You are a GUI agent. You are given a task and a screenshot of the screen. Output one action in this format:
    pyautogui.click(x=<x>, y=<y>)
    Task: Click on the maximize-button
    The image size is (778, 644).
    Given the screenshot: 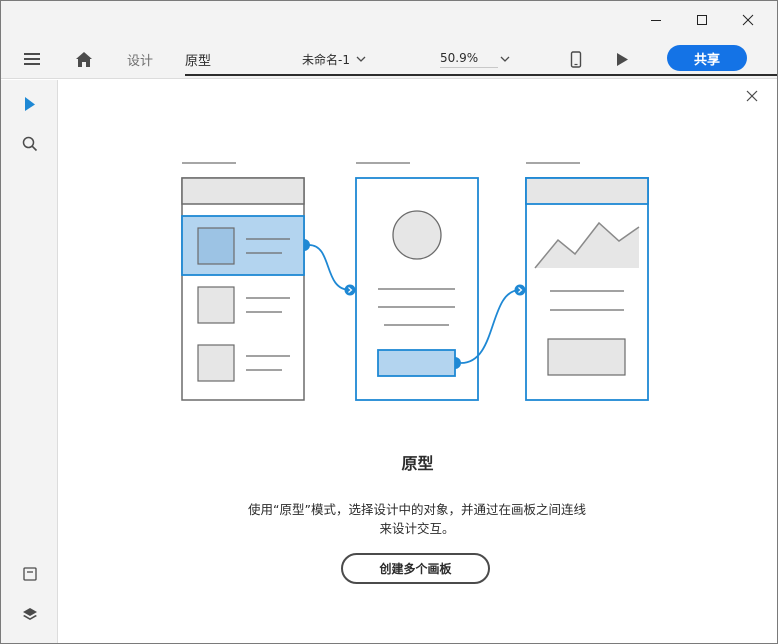 What is the action you would take?
    pyautogui.click(x=702, y=20)
    